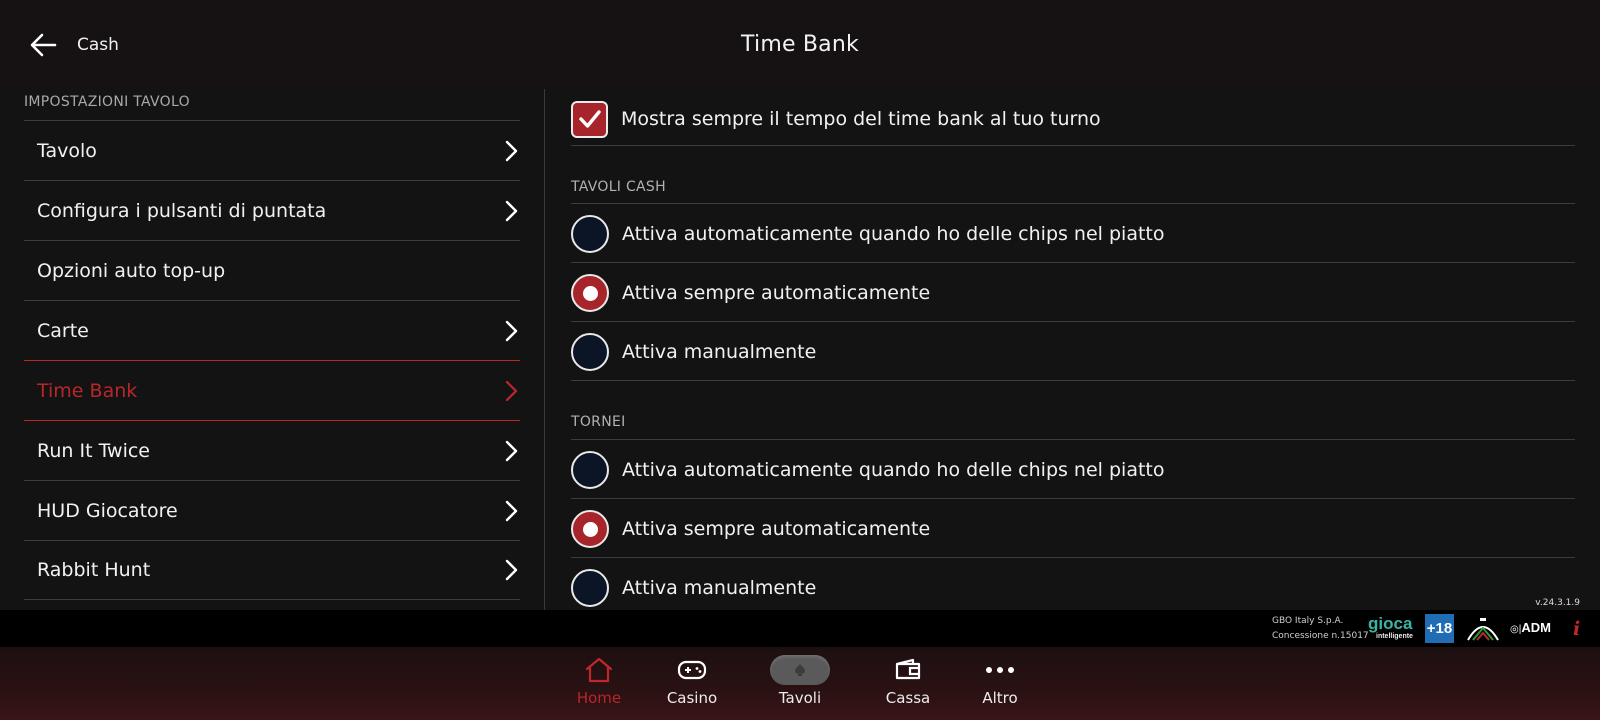 This screenshot has width=1600, height=720. What do you see at coordinates (107, 510) in the screenshot?
I see `sidebar-item-label: HUD Giocatore` at bounding box center [107, 510].